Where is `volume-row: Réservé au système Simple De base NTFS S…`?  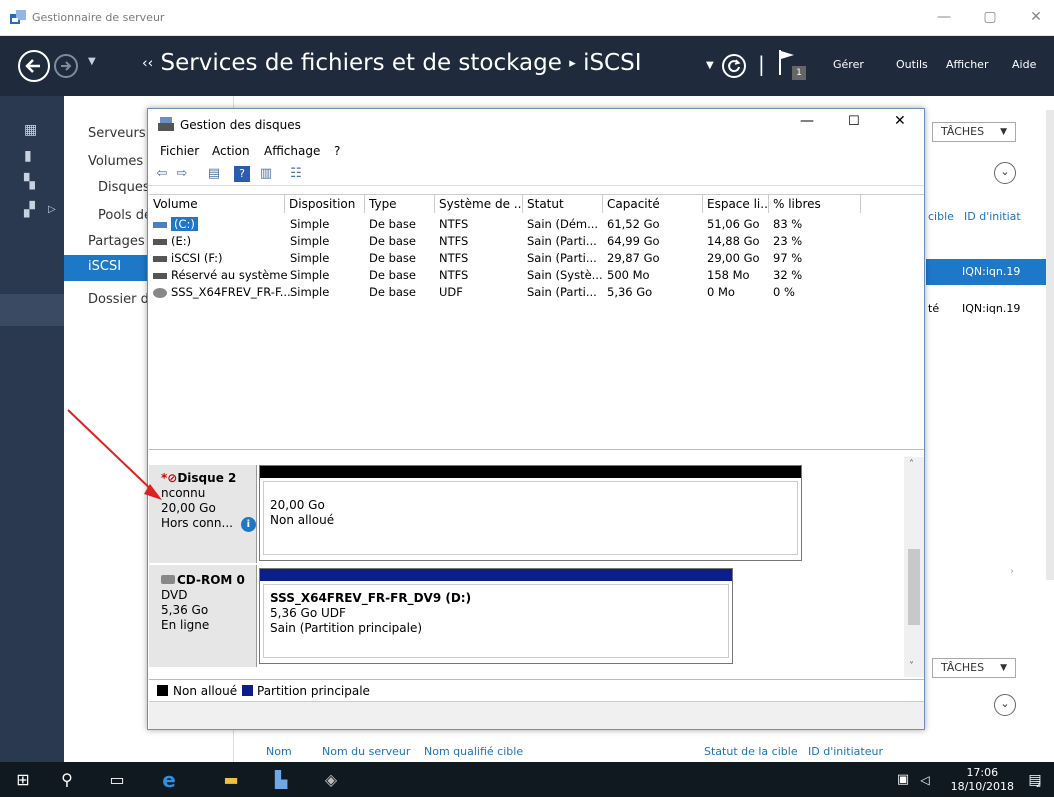
volume-row: Réservé au système Simple De base NTFS S… is located at coordinates (536, 275).